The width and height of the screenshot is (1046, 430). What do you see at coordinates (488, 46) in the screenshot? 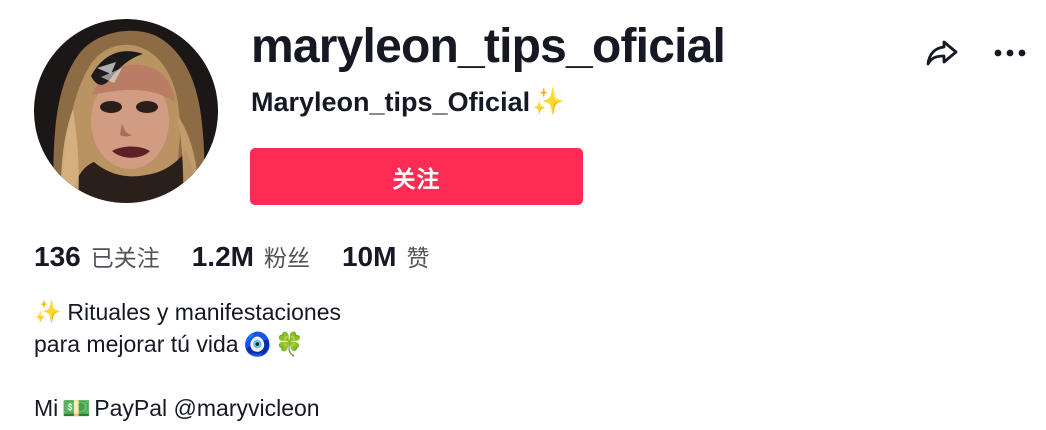
I see `profile-username: maryleon_tips_oficial` at bounding box center [488, 46].